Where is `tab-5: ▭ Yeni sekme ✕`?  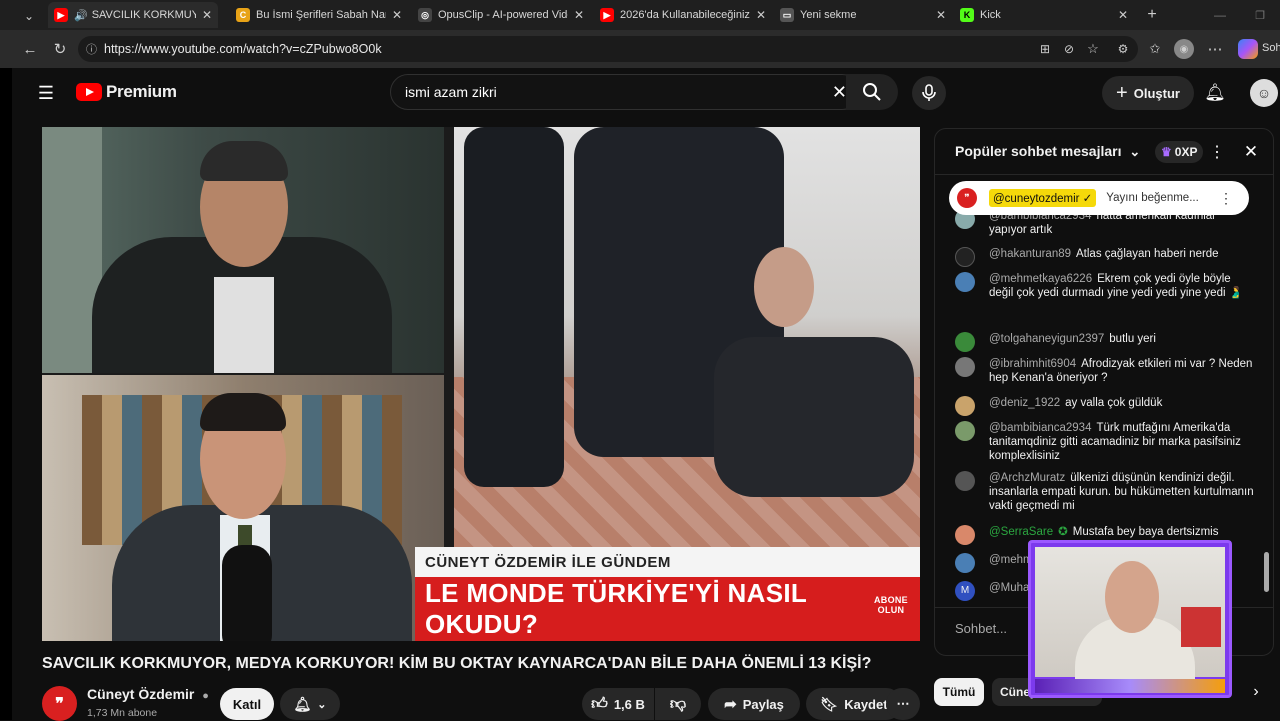 tab-5: ▭ Yeni sekme ✕ is located at coordinates (863, 15).